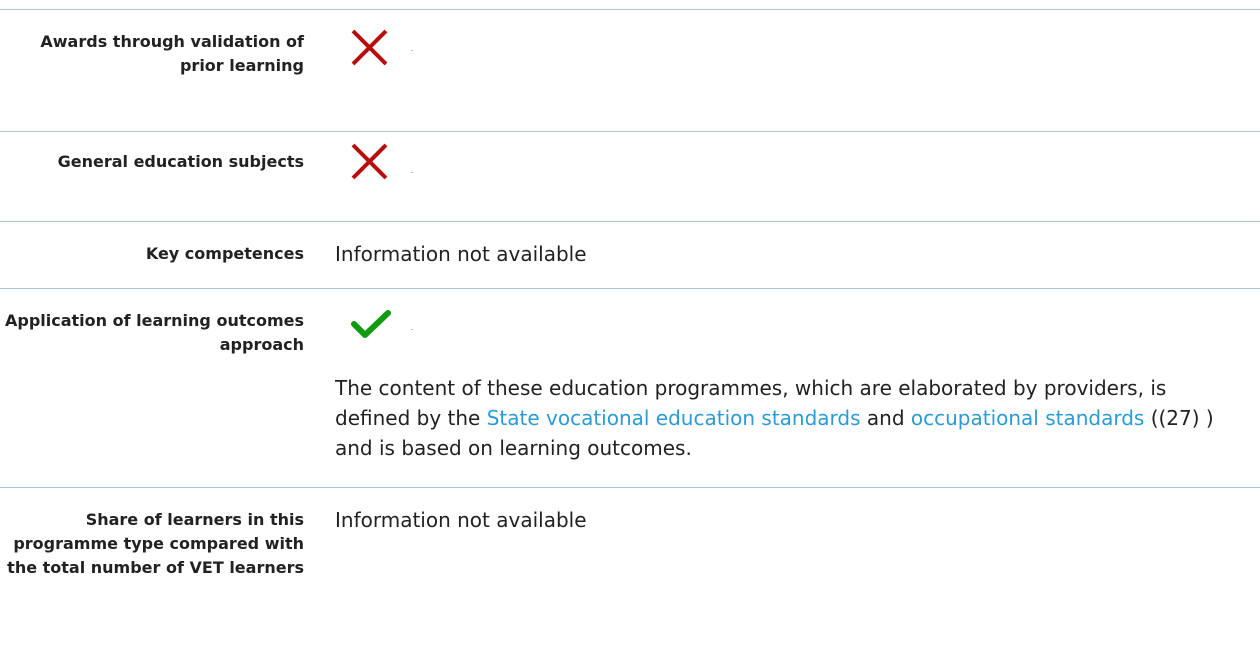 This screenshot has width=1260, height=658. What do you see at coordinates (1027, 418) in the screenshot?
I see `occupational-standards-link: occupational standards` at bounding box center [1027, 418].